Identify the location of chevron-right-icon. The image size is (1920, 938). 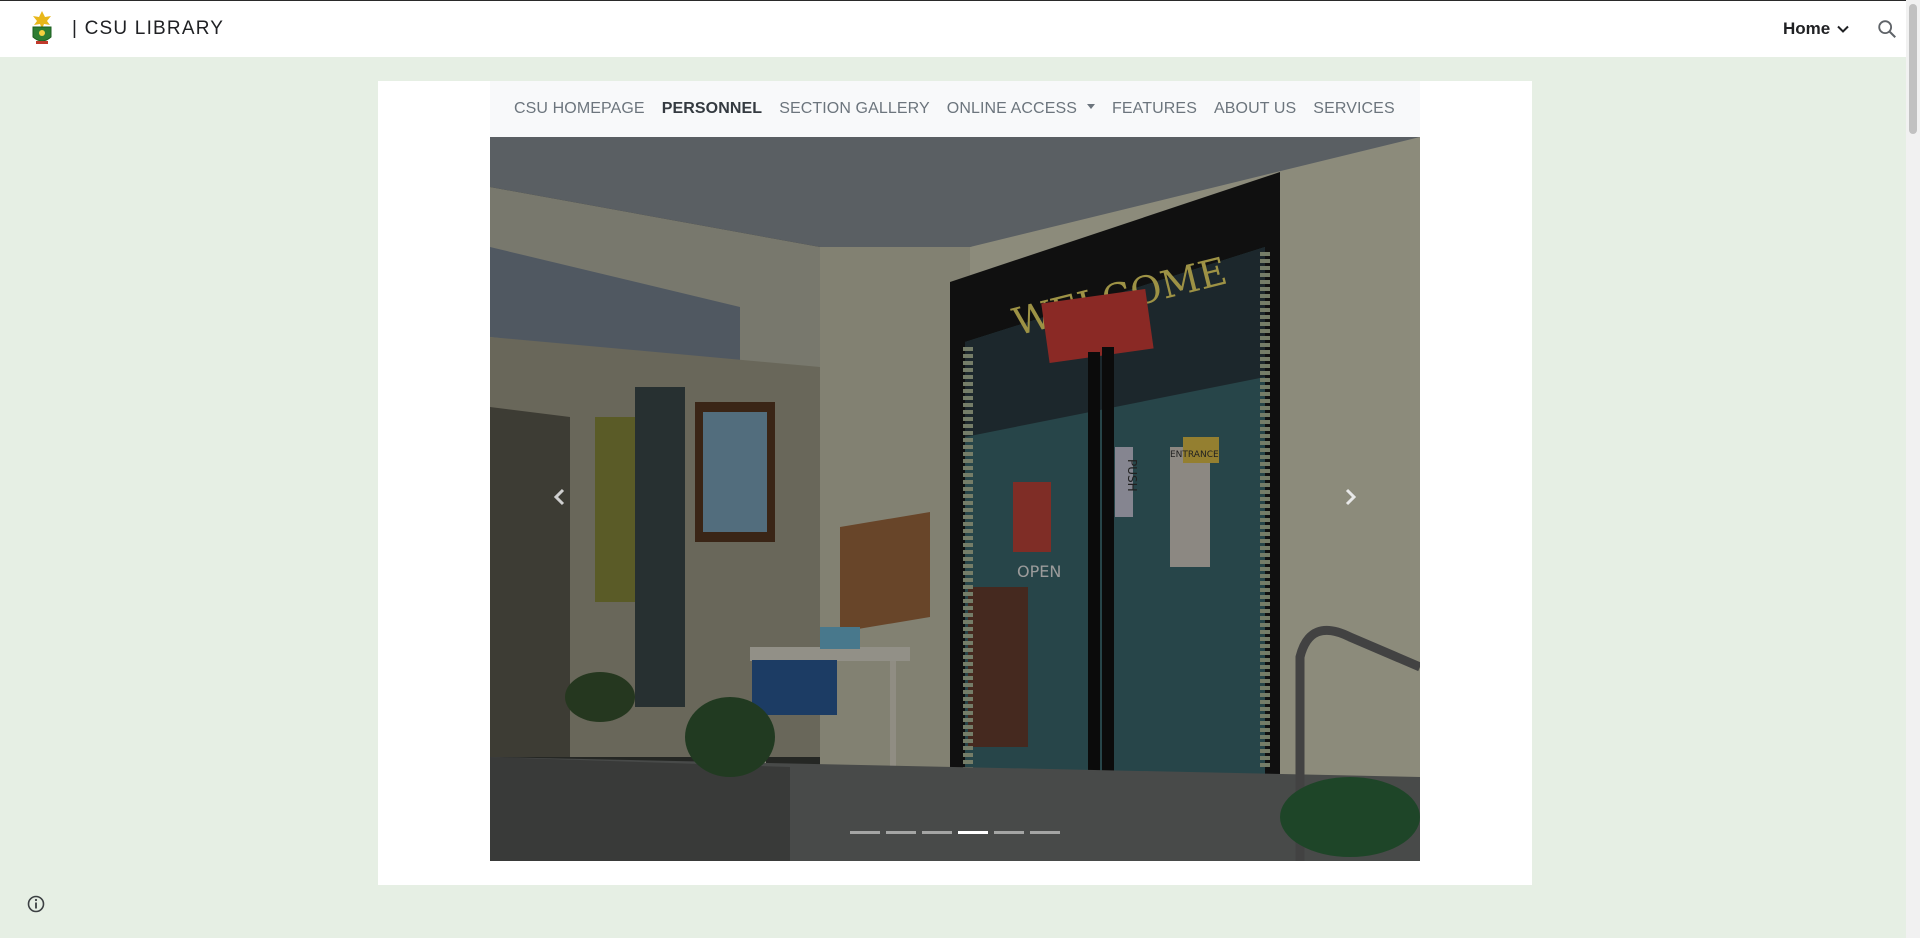
(1351, 497).